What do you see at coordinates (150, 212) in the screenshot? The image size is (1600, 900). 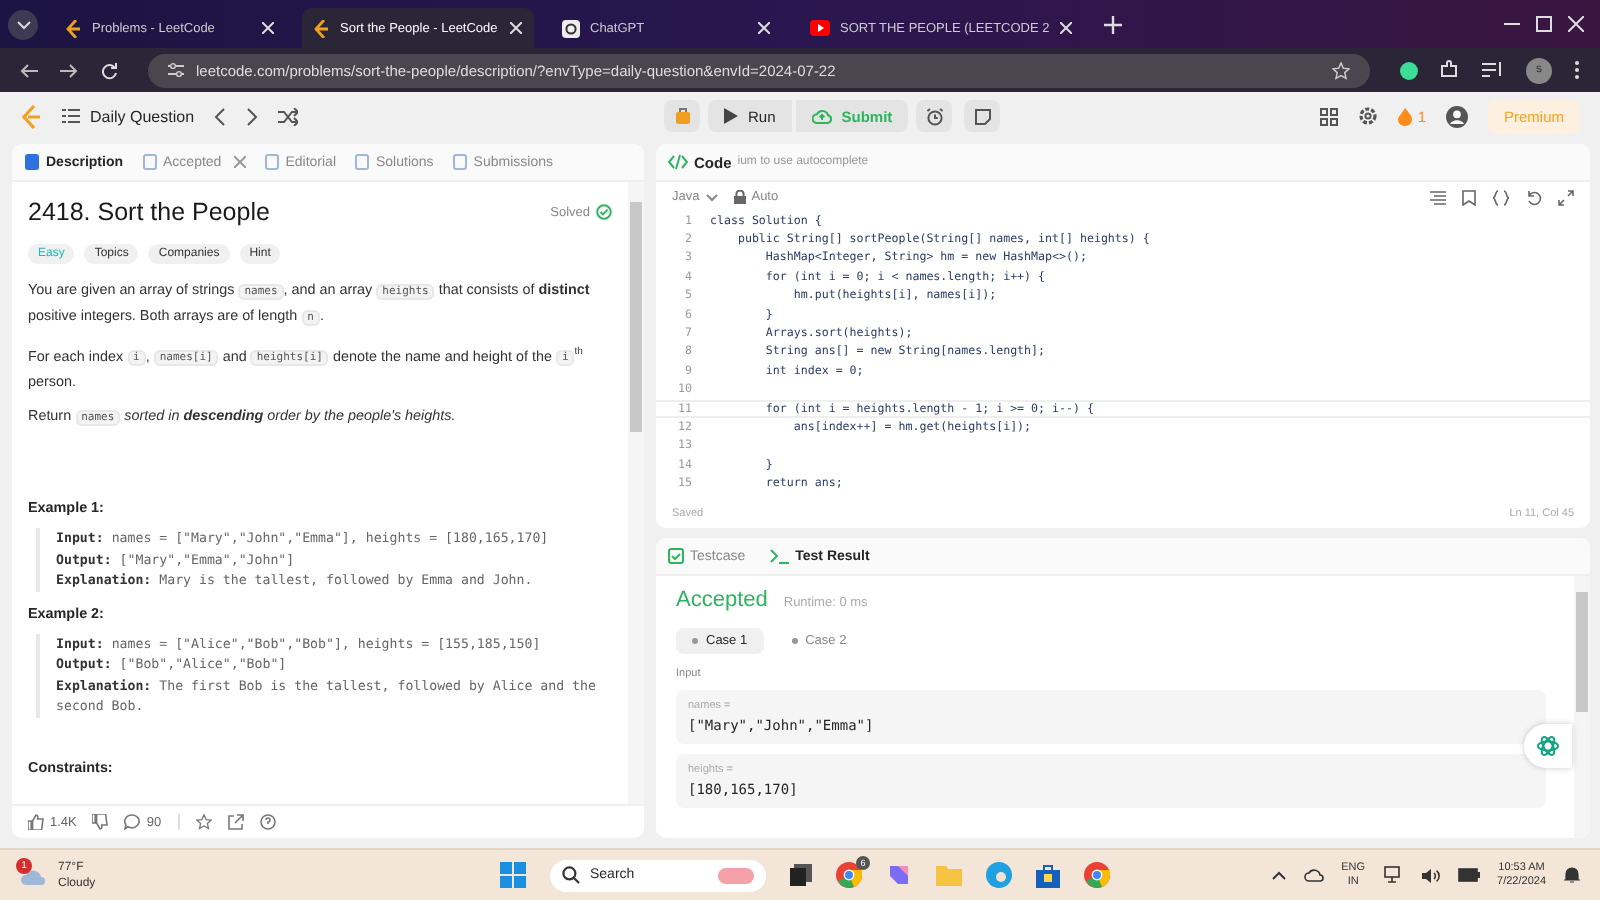 I see `problem-title: 2418. Sort the People` at bounding box center [150, 212].